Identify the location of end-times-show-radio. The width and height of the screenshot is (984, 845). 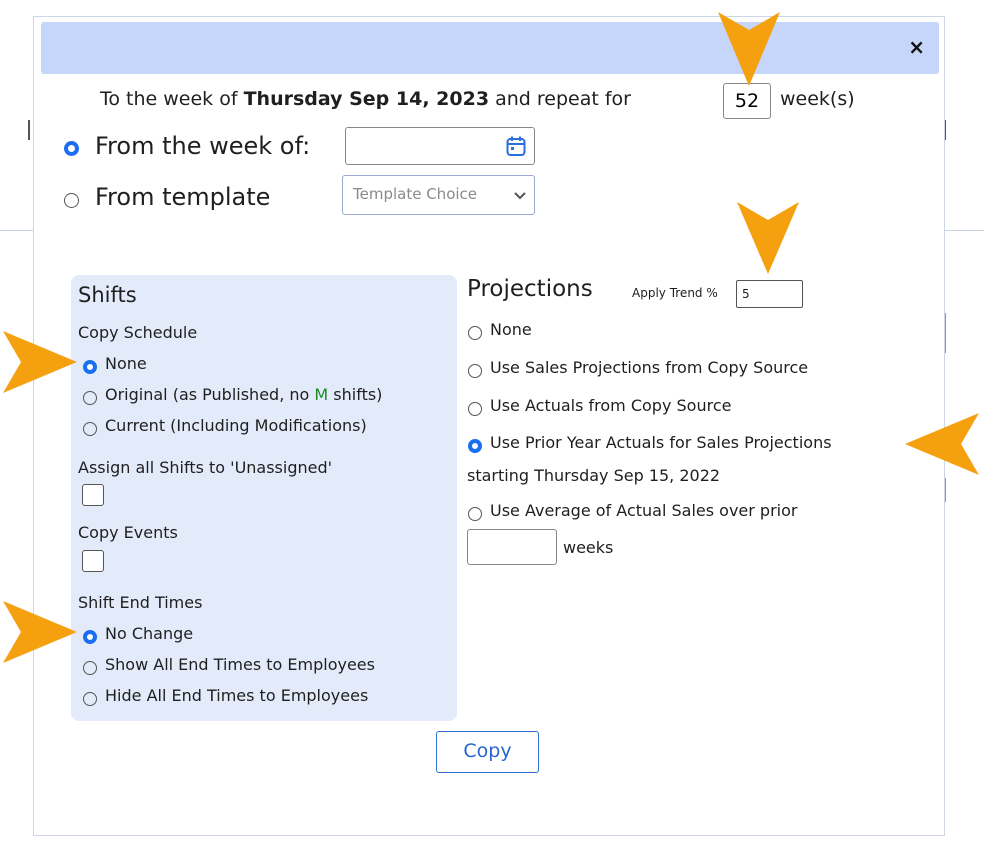
(90, 666).